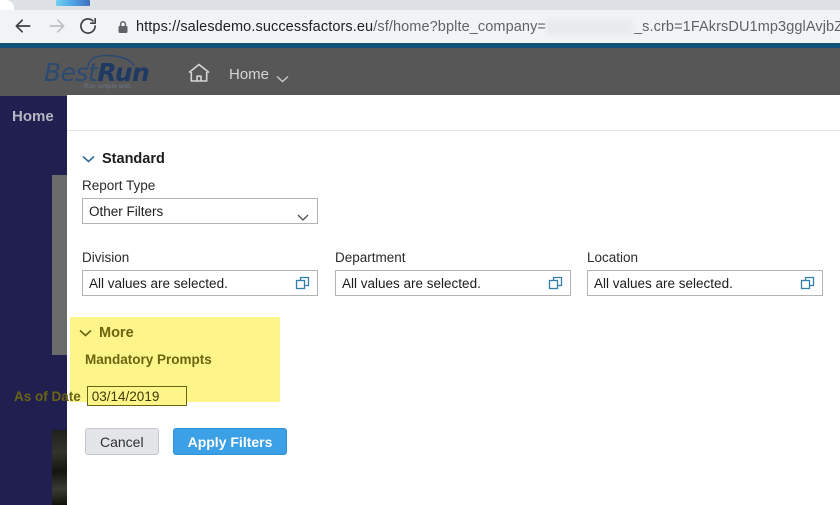 Image resolution: width=840 pixels, height=505 pixels. Describe the element at coordinates (411, 283) in the screenshot. I see `department-value: All values are selected.` at that location.